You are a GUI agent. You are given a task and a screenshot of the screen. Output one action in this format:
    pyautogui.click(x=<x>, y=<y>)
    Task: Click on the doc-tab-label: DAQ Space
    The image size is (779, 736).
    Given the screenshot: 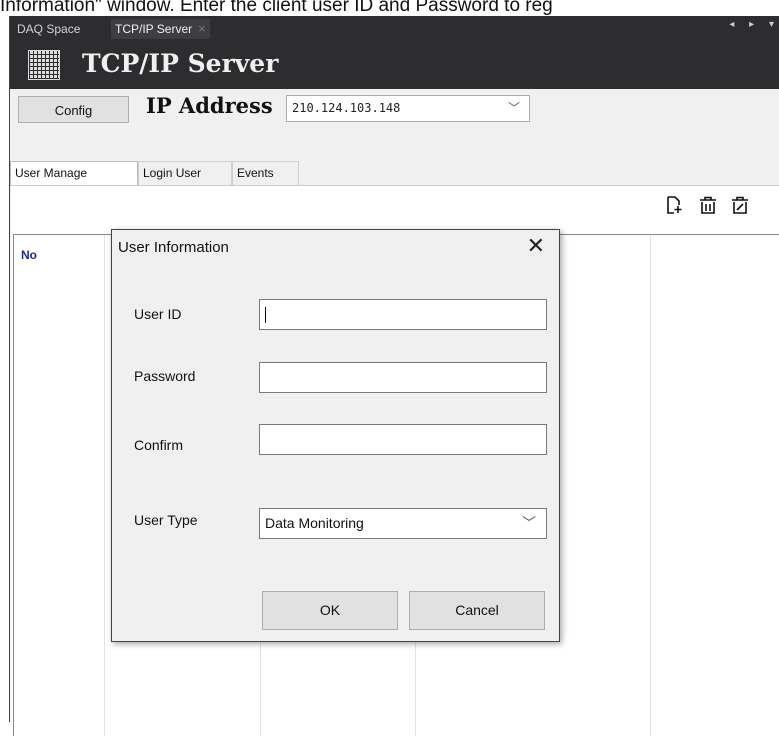 What is the action you would take?
    pyautogui.click(x=49, y=29)
    